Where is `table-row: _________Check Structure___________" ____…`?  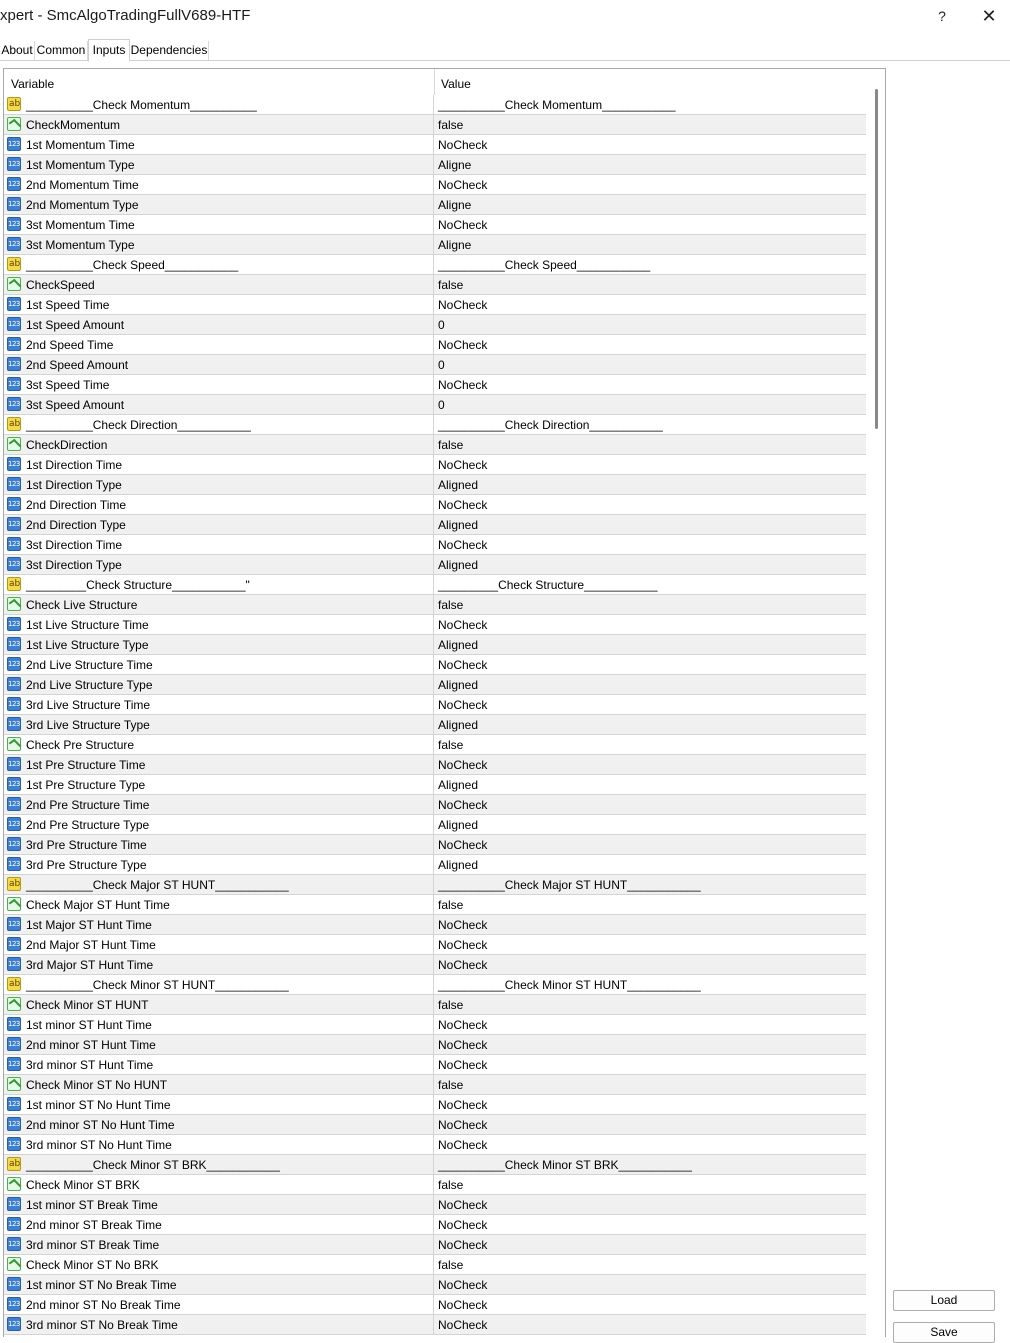 table-row: _________Check Structure___________" ____… is located at coordinates (435, 585).